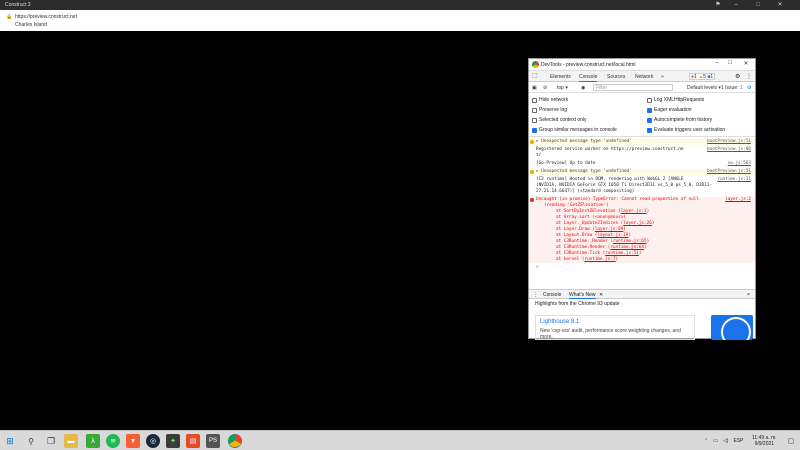 The height and width of the screenshot is (450, 800). What do you see at coordinates (741, 88) in the screenshot?
I see `issues-count: 1` at bounding box center [741, 88].